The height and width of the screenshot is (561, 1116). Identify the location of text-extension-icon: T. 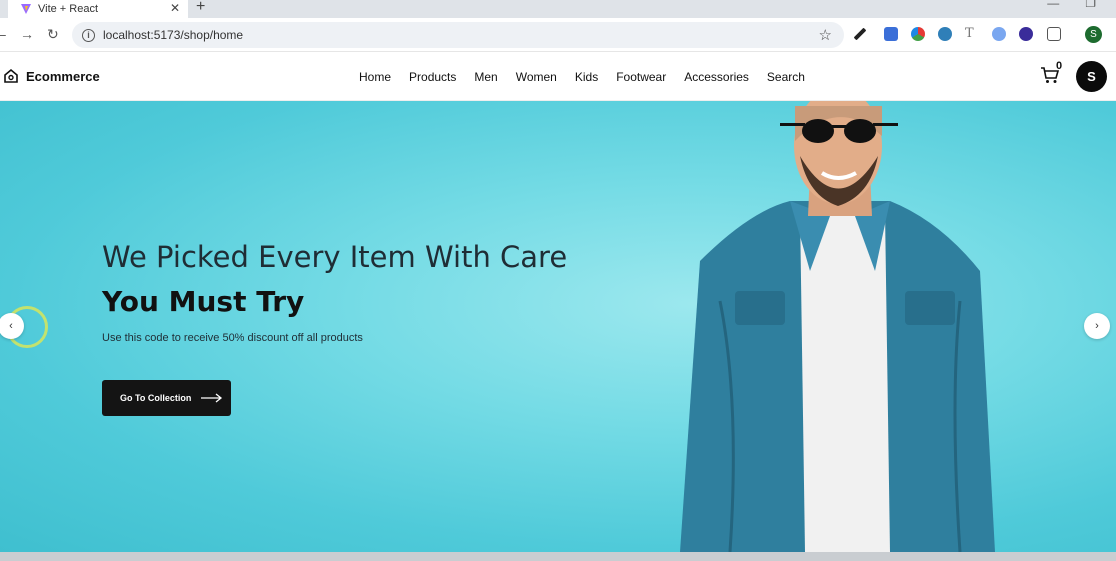
(972, 34).